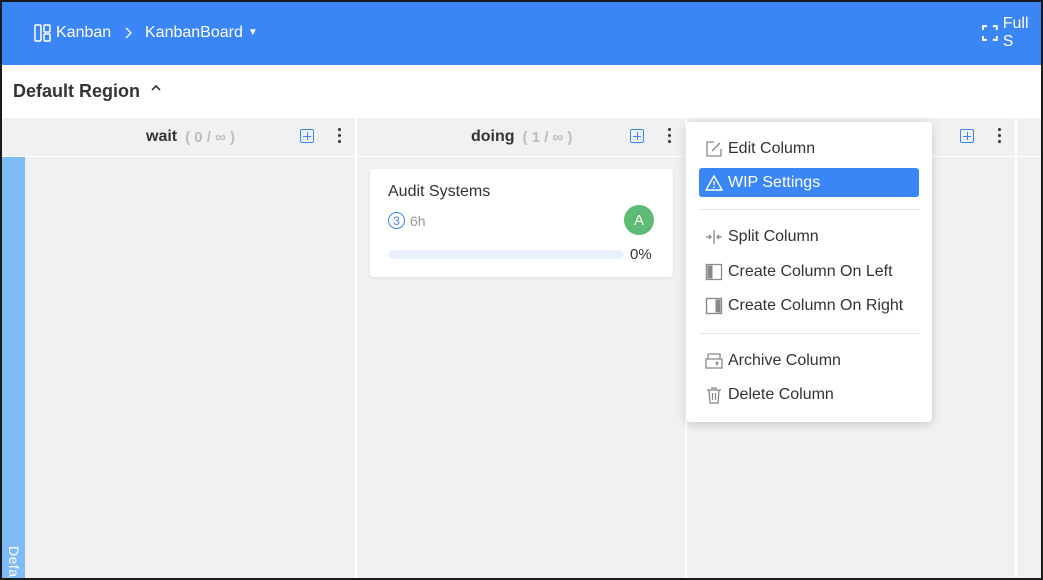 This screenshot has width=1043, height=580. What do you see at coordinates (772, 148) in the screenshot?
I see `menu-item-label: Edit Column` at bounding box center [772, 148].